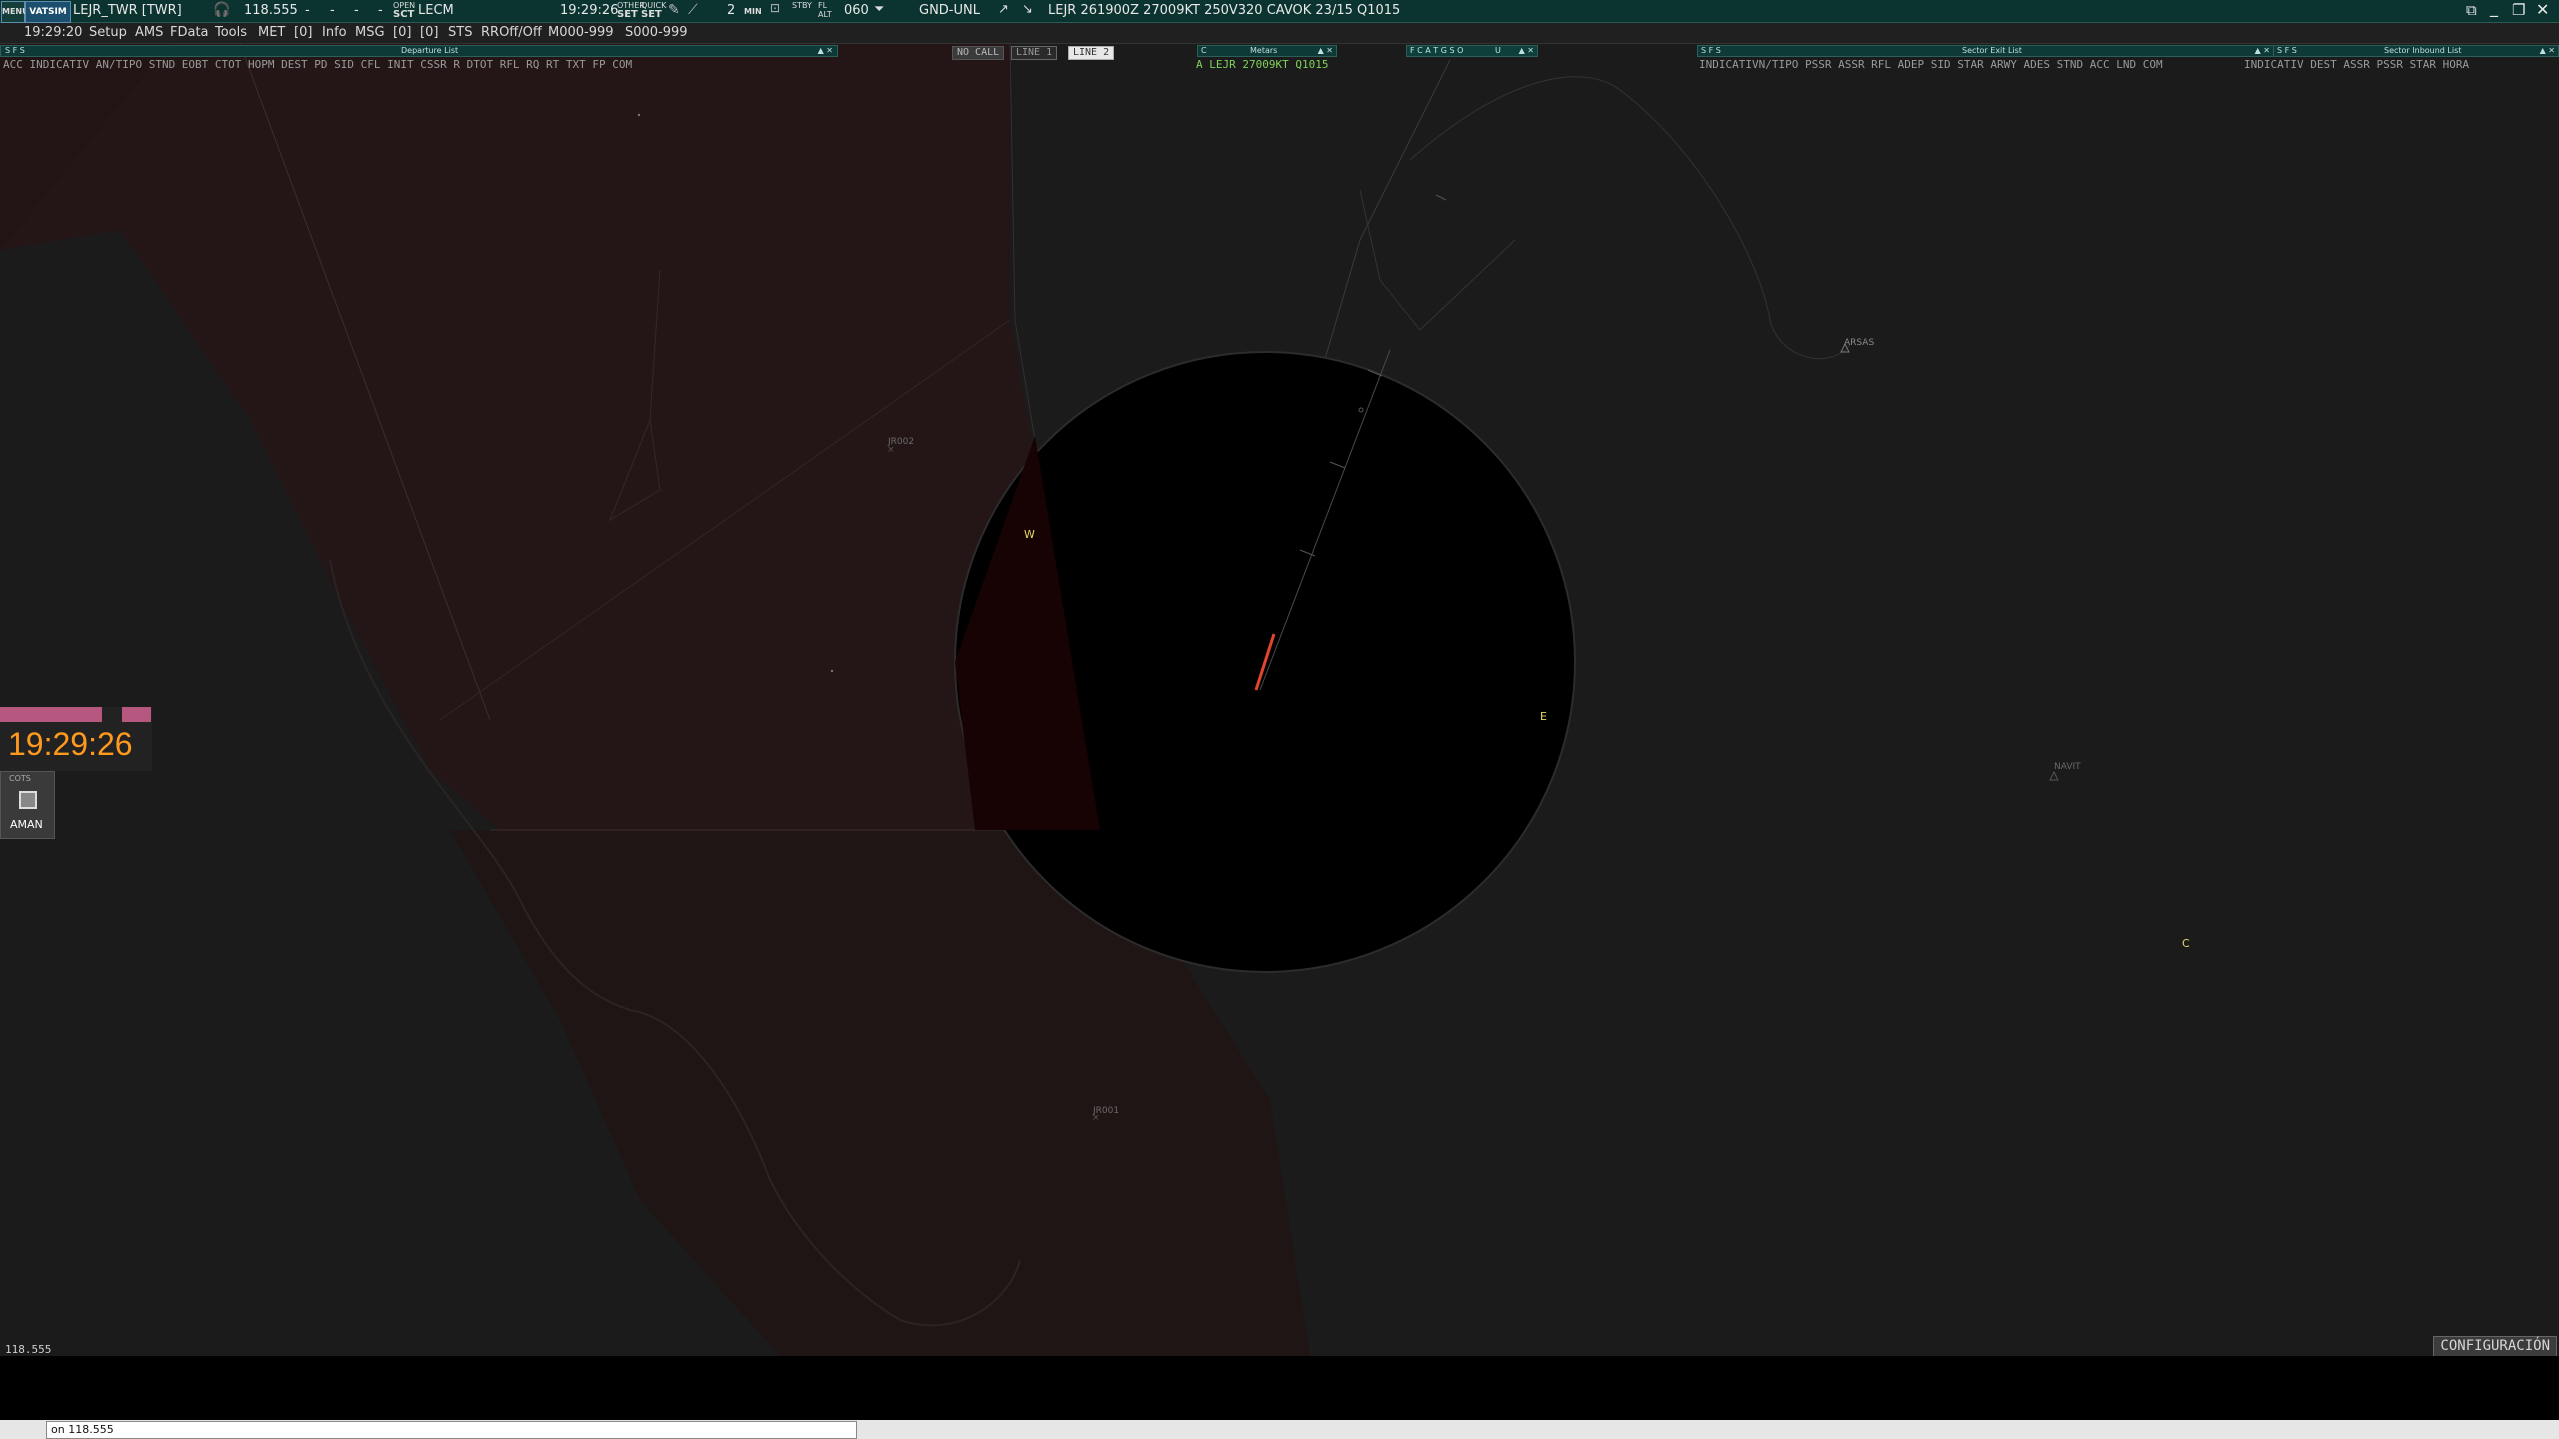 The image size is (2559, 1439). What do you see at coordinates (823, 5) in the screenshot?
I see `fl-label: FL` at bounding box center [823, 5].